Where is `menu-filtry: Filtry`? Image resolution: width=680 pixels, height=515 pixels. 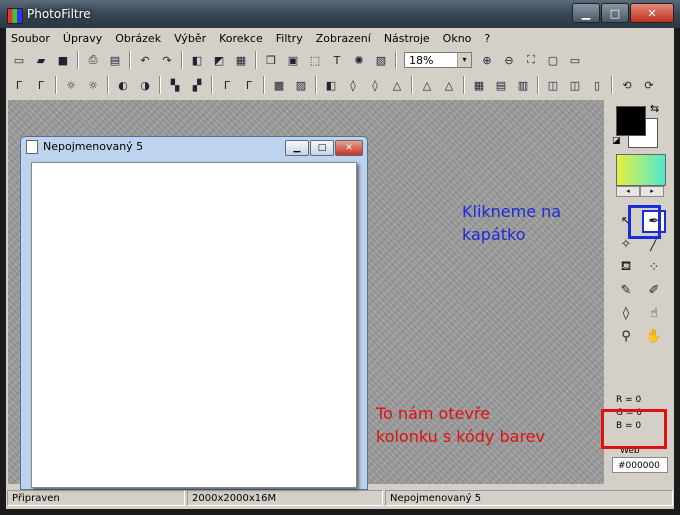
menu-filtry: Filtry is located at coordinates (291, 39).